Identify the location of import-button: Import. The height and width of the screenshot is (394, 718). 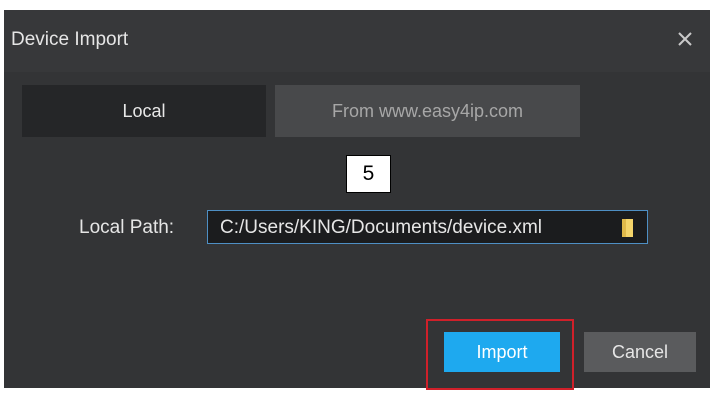
(502, 352).